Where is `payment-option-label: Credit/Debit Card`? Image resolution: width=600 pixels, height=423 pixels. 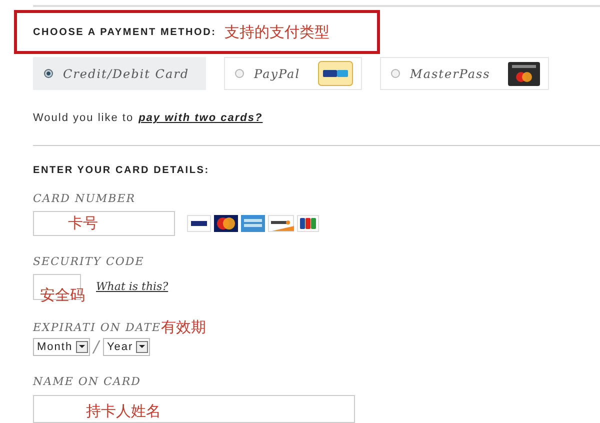
payment-option-label: Credit/Debit Card is located at coordinates (126, 73).